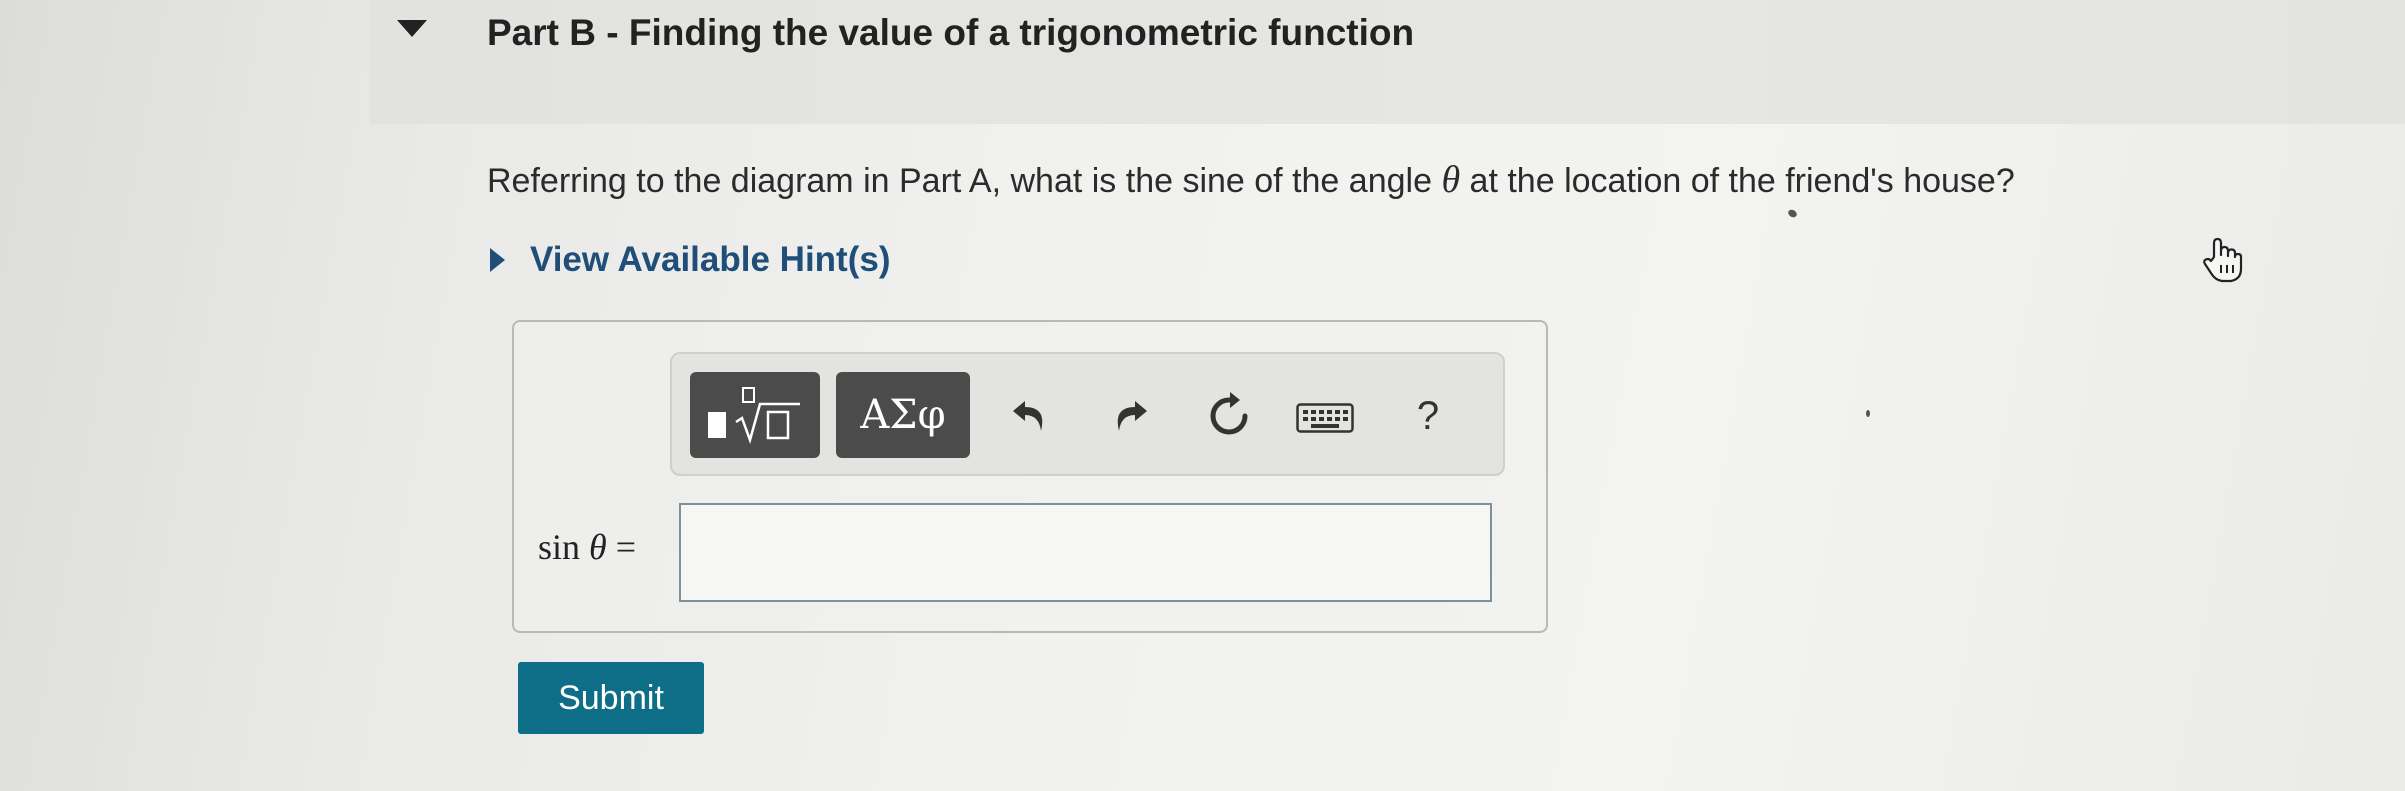 The image size is (2405, 791). I want to click on view-hints-toggle: View Available Hint(s), so click(690, 260).